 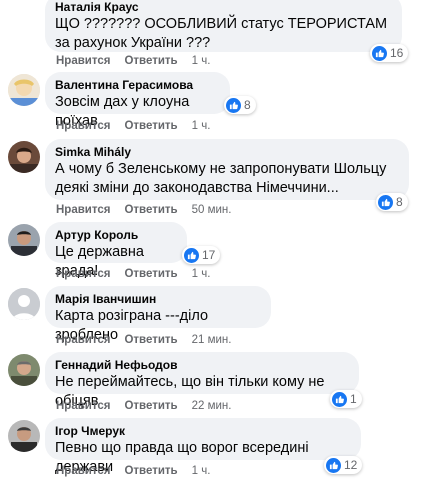 What do you see at coordinates (227, 152) in the screenshot?
I see `comment-author: Simka Mihály` at bounding box center [227, 152].